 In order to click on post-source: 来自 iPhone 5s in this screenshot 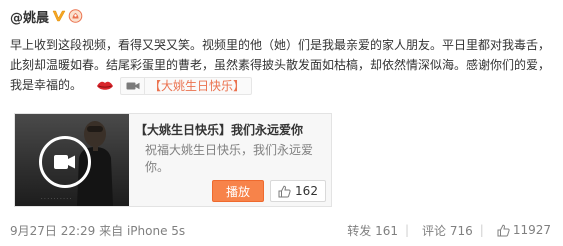, I will do `click(142, 230)`.